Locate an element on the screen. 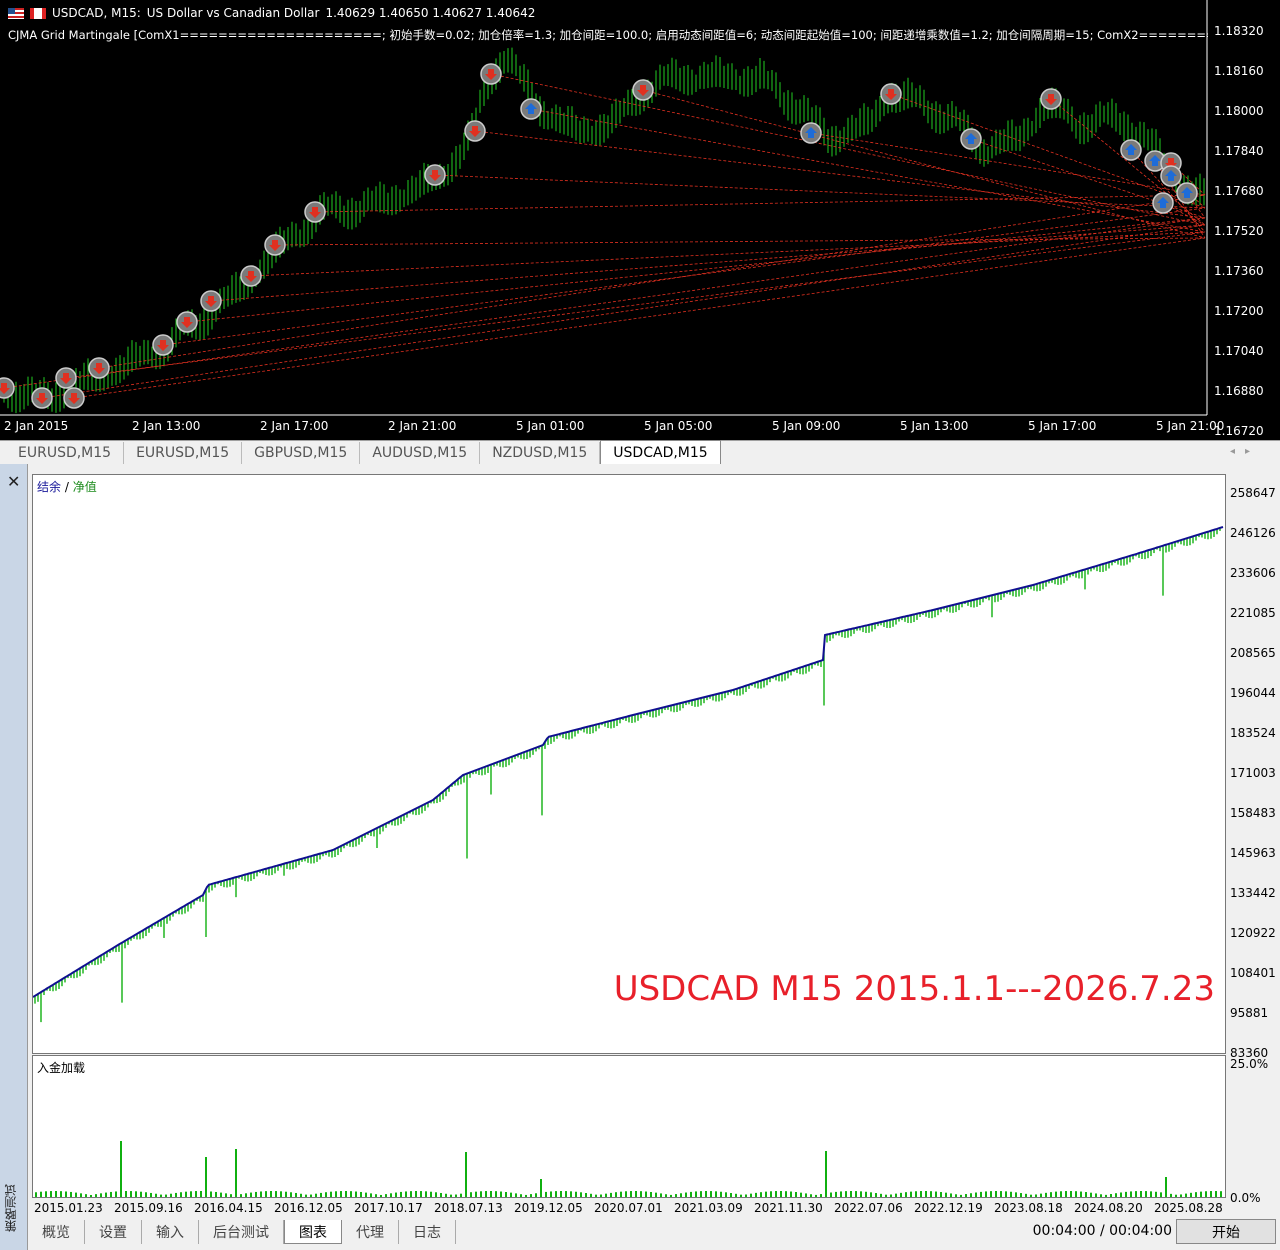  tab-journal: 日志 is located at coordinates (427, 1232).